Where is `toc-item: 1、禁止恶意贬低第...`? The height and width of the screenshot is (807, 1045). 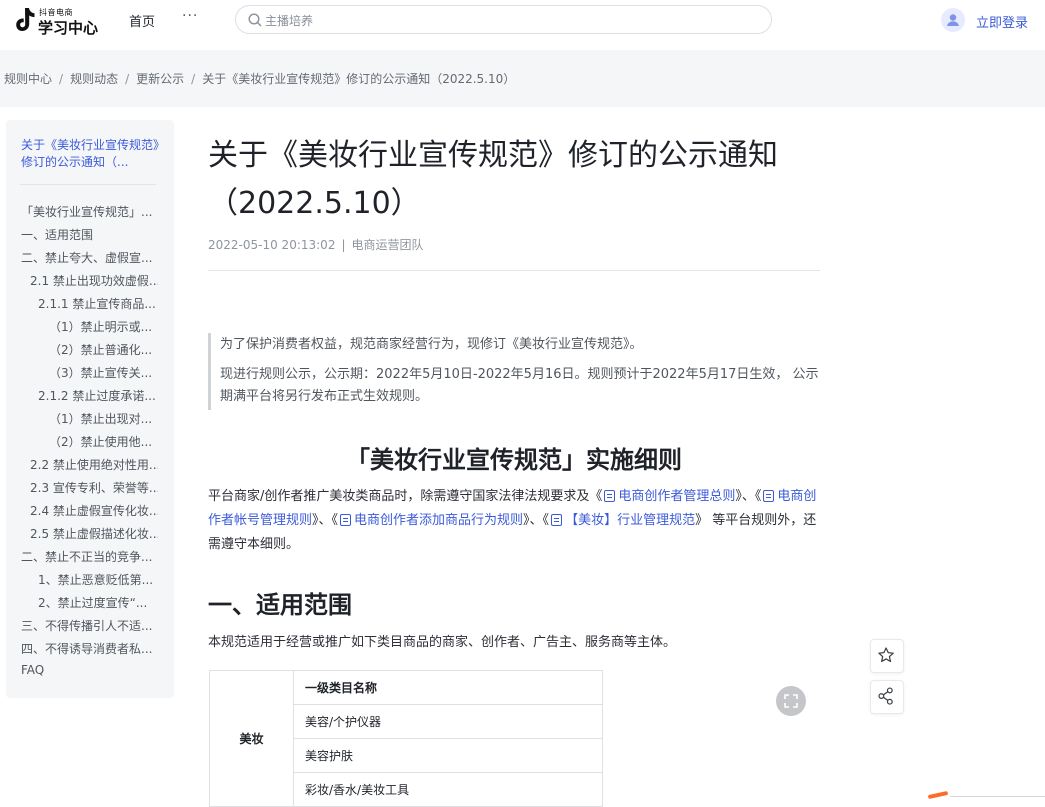 toc-item: 1、禁止恶意贬低第... is located at coordinates (97, 579).